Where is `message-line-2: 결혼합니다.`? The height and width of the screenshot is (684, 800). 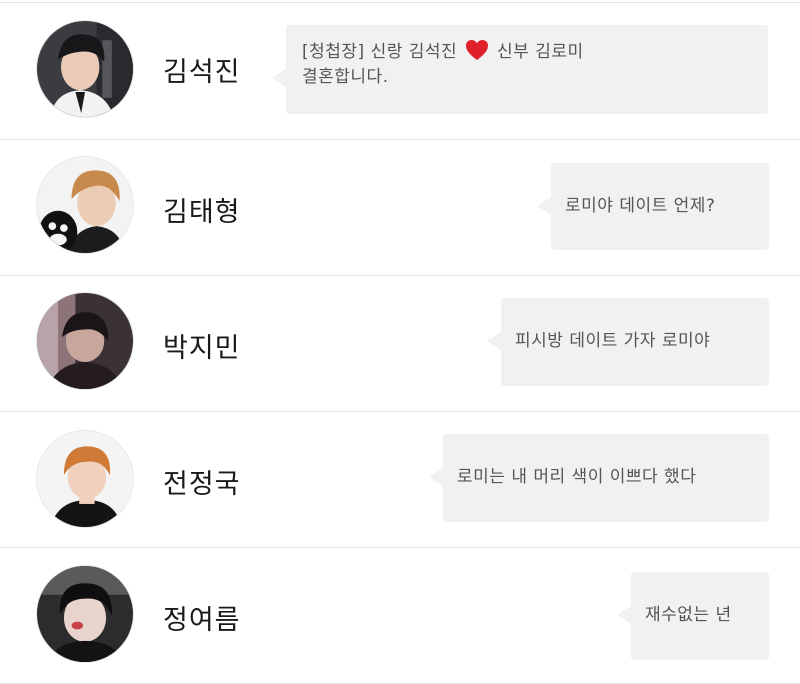
message-line-2: 결혼합니다. is located at coordinates (345, 77).